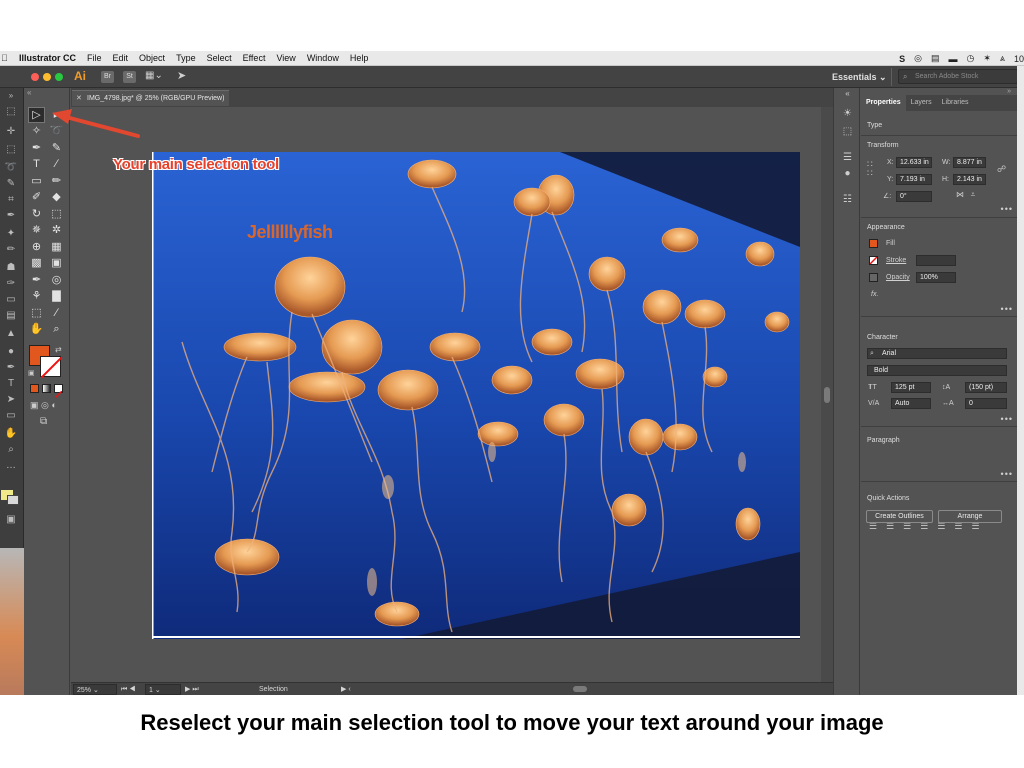 Image resolution: width=1024 pixels, height=768 pixels. Describe the element at coordinates (290, 232) in the screenshot. I see `artboard-jellyfish-text: Jellllllyfish` at that location.